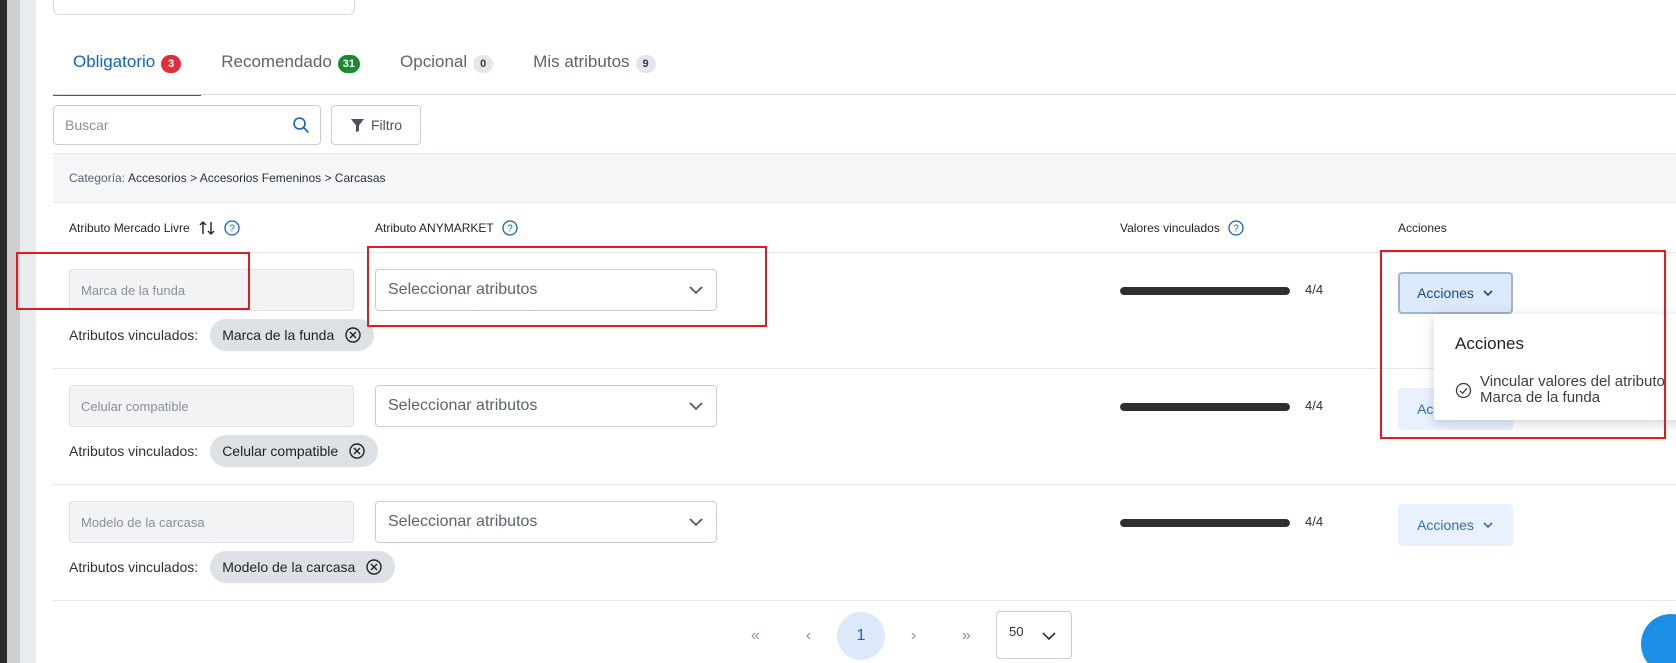 The height and width of the screenshot is (663, 1676). I want to click on linked-attribute-chip: Modelo de la carcasa, so click(303, 567).